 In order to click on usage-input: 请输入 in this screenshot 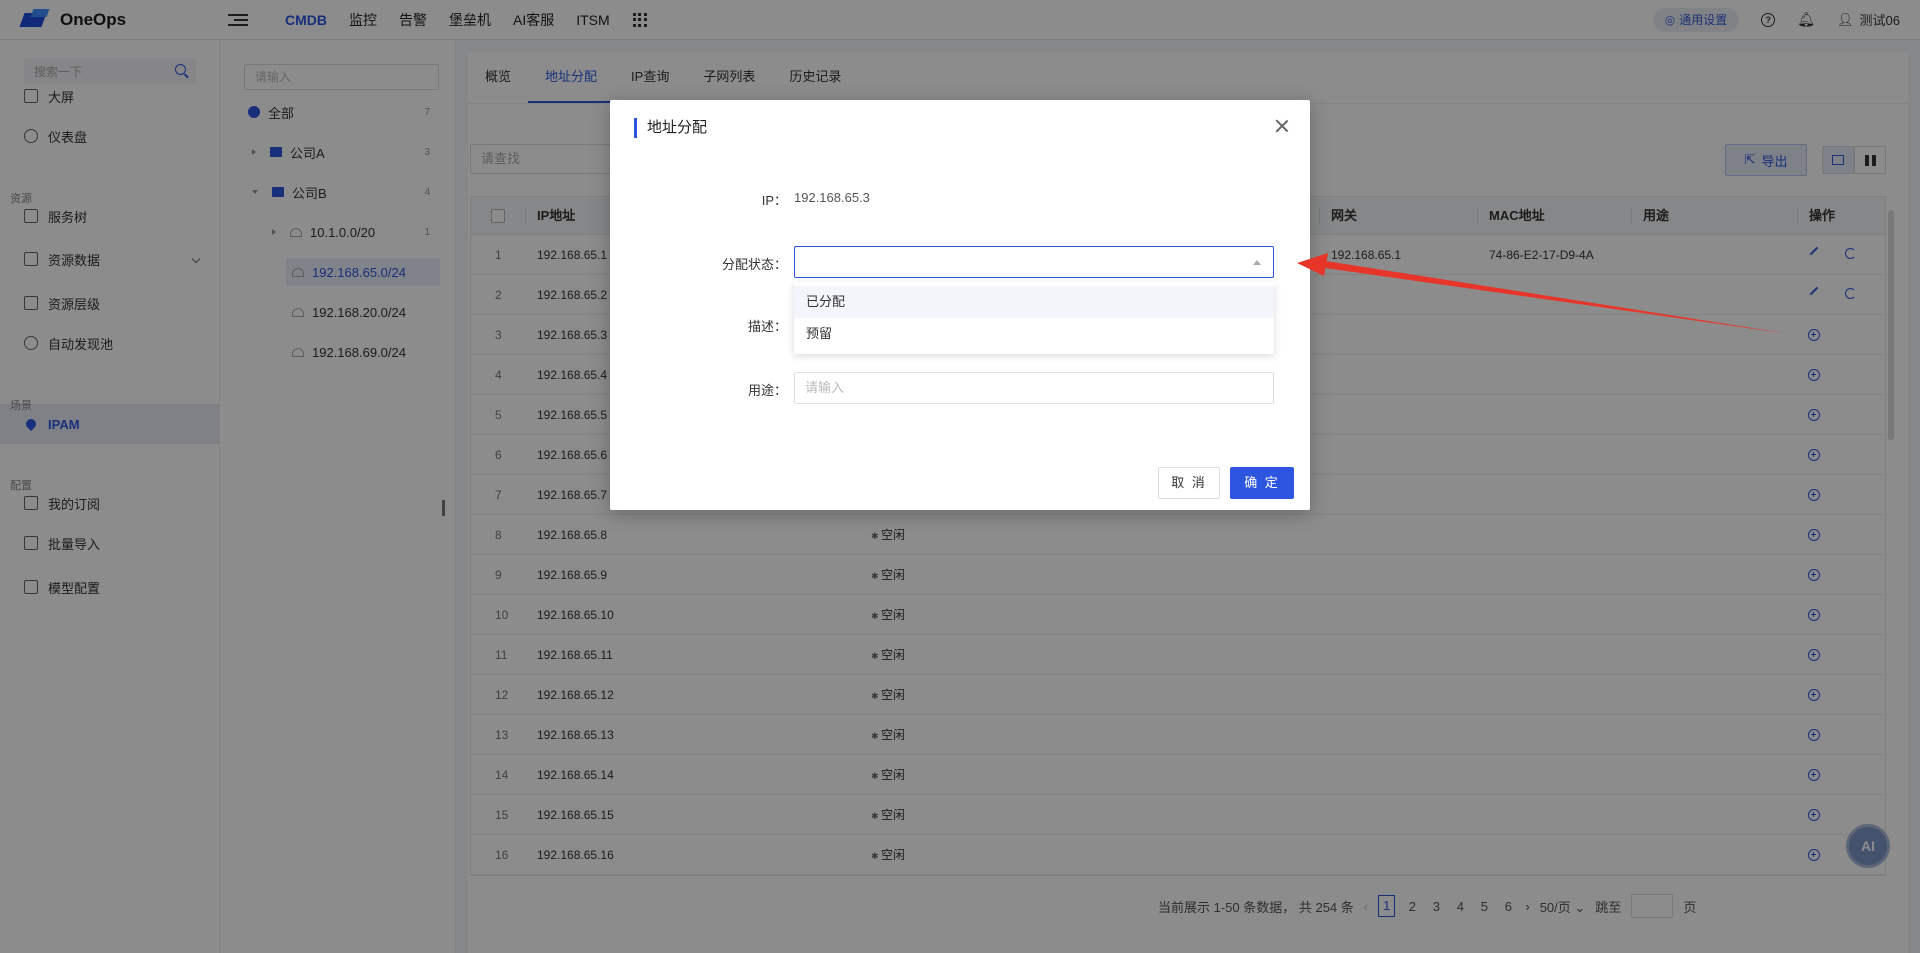, I will do `click(1034, 388)`.